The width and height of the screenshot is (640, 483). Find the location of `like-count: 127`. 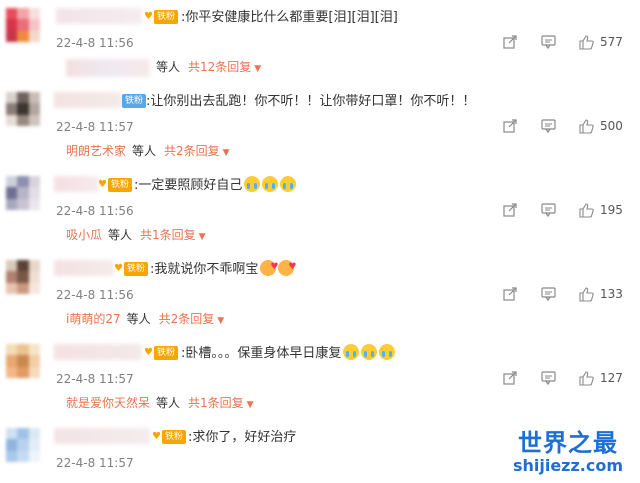

like-count: 127 is located at coordinates (611, 378).